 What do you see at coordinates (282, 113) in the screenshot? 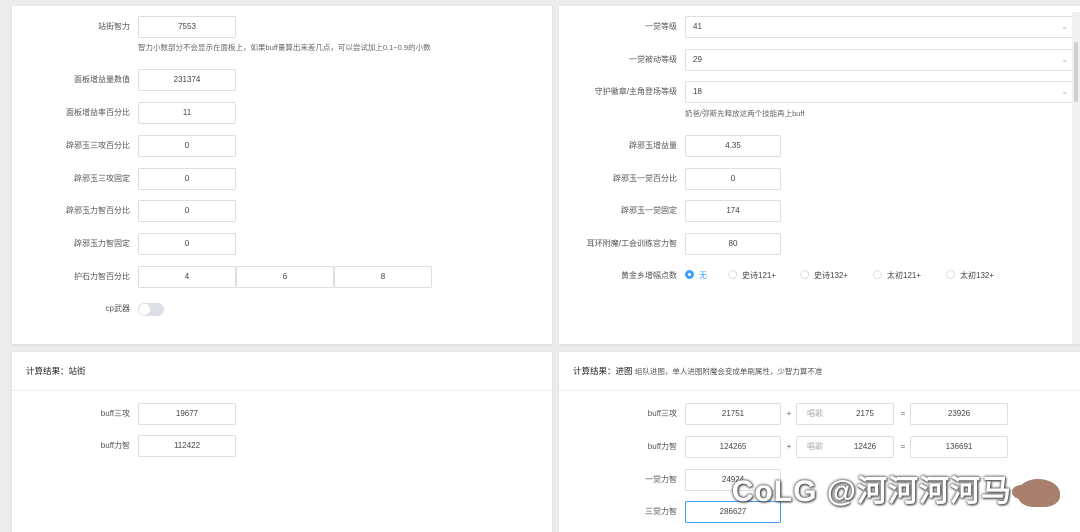
I see `row-mianban-bfb: 面板增益率百分比 11` at bounding box center [282, 113].